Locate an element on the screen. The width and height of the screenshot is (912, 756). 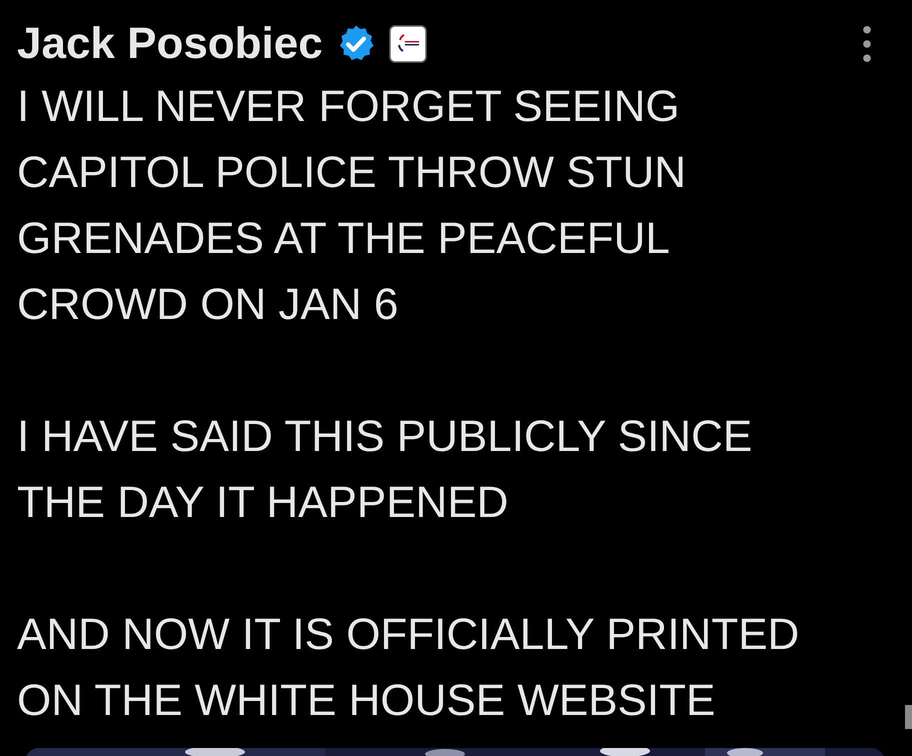
post-text: AND NOW IT IS OFFICIALLY PRINTED ON THE WHITE HOUSE WEBSITE is located at coordinates (408, 668).